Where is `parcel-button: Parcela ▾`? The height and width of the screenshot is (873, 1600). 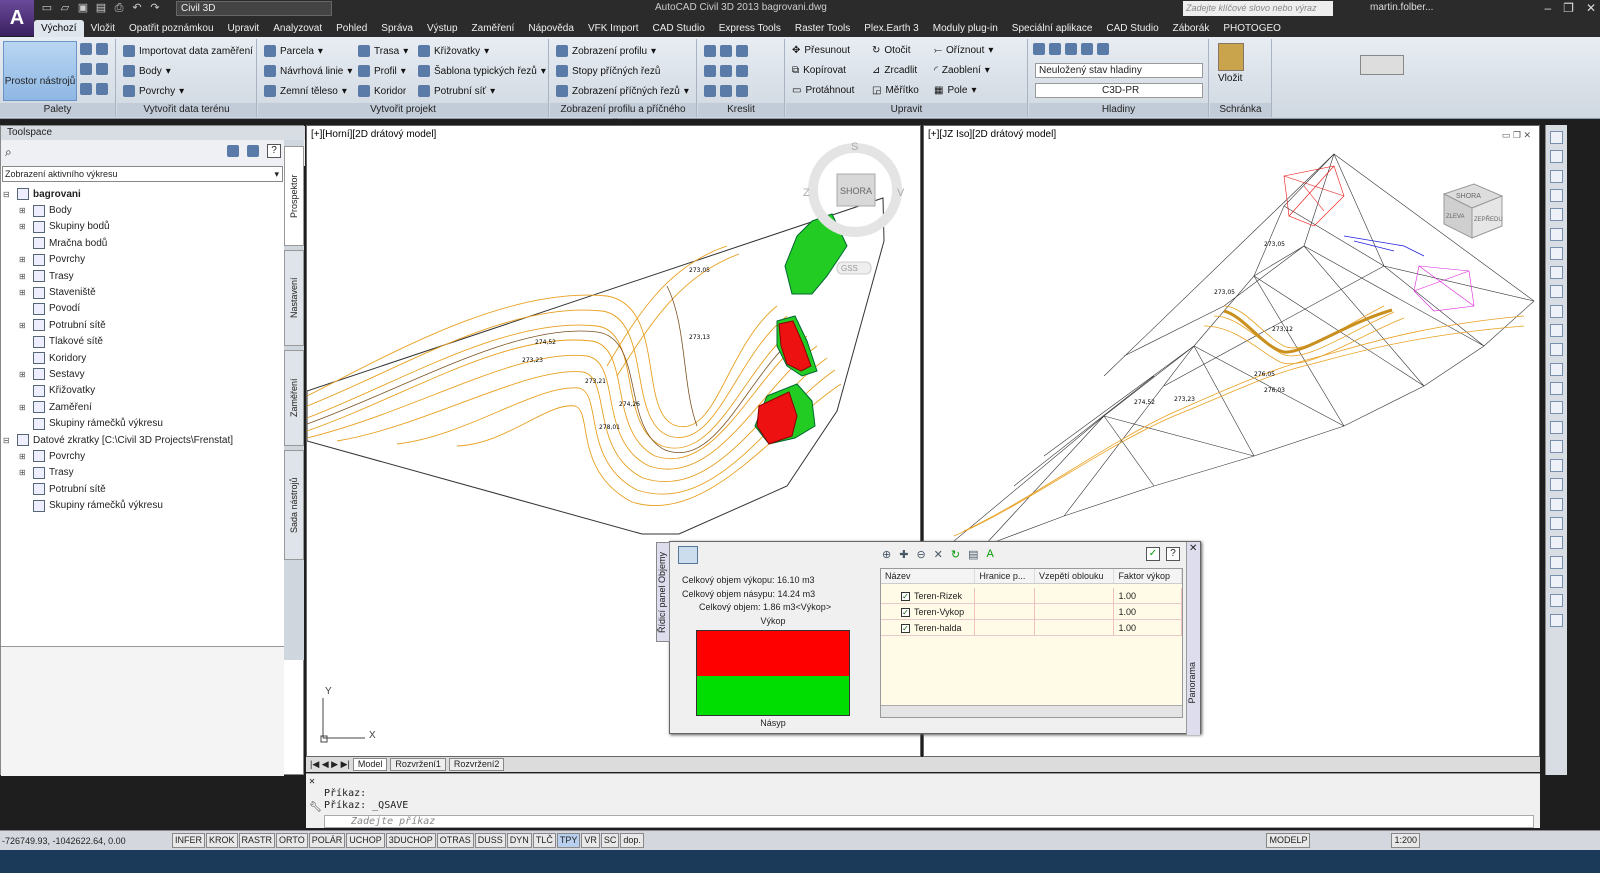 parcel-button: Parcela ▾ is located at coordinates (293, 51).